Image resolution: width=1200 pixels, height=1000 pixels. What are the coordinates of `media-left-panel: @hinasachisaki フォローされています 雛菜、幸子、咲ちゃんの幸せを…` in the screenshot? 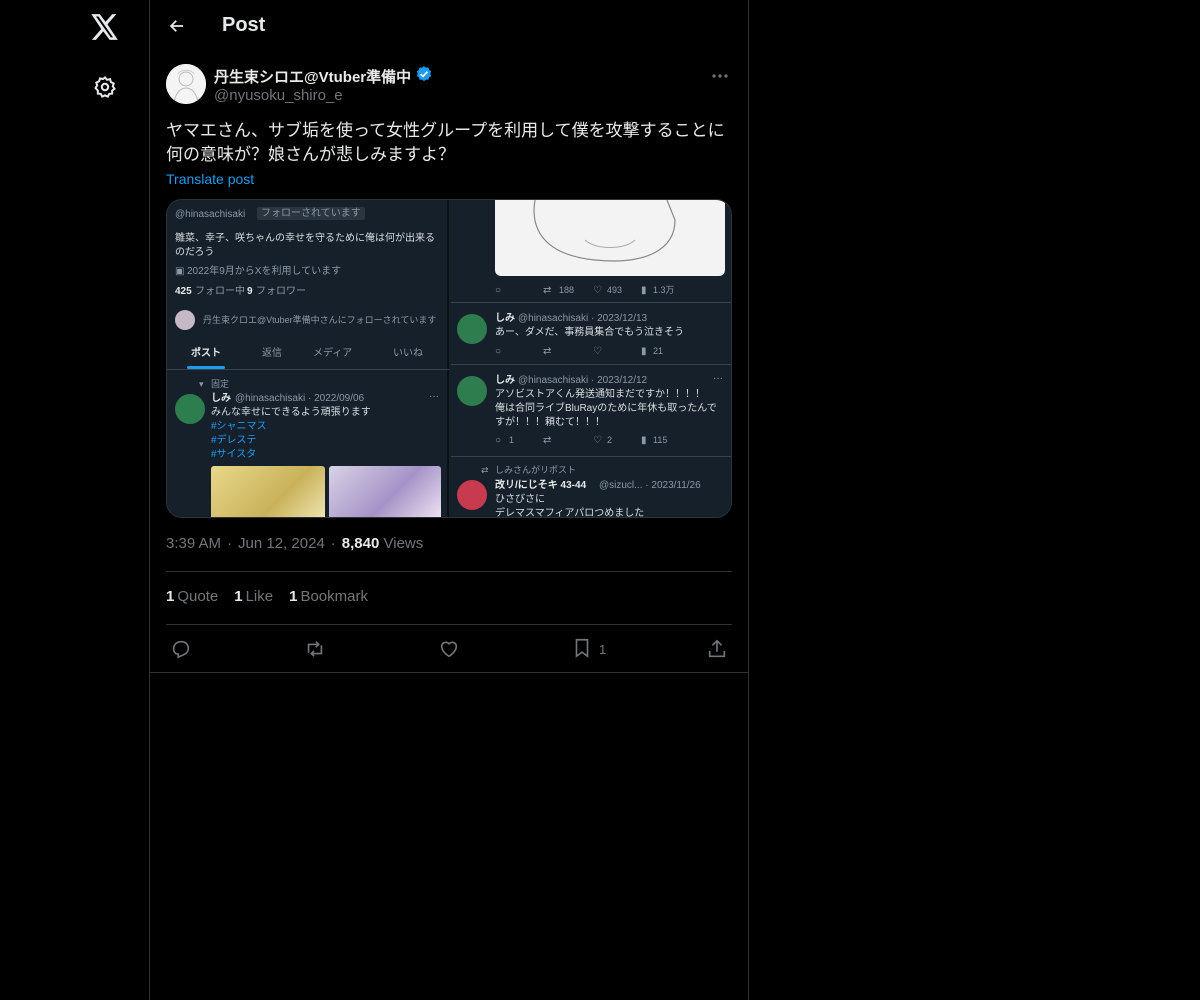 It's located at (308, 358).